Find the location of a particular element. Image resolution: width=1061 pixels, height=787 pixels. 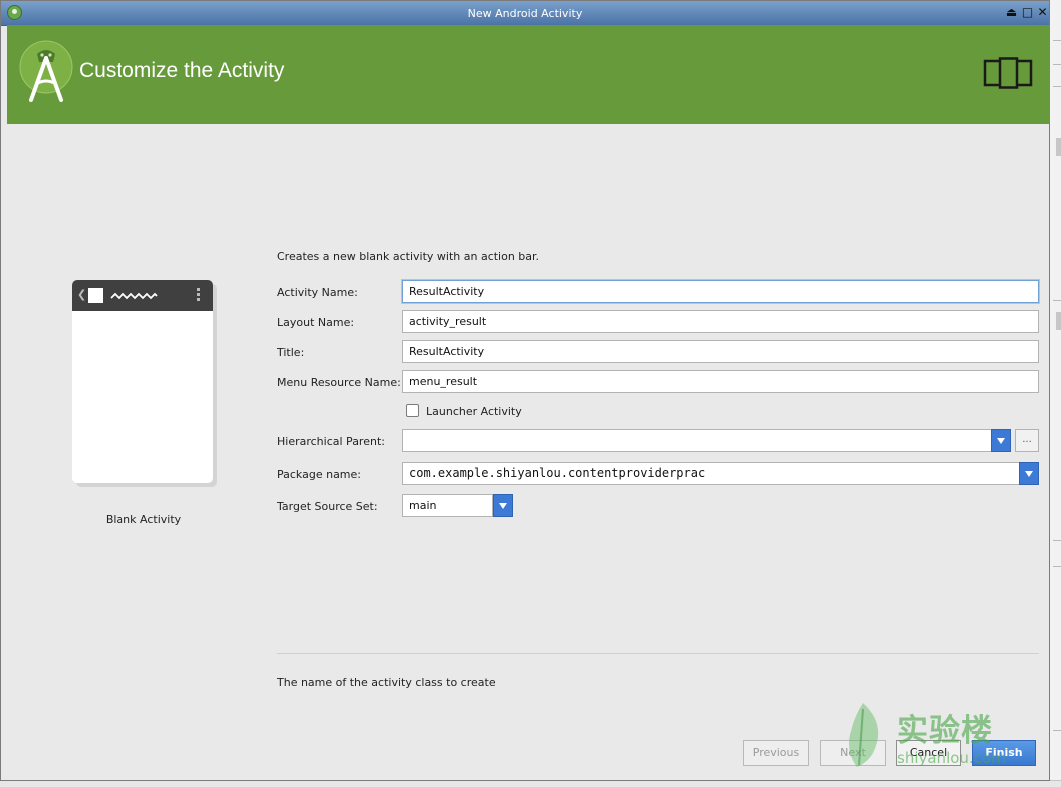

preview-action-bar: ❮ is located at coordinates (142, 295).